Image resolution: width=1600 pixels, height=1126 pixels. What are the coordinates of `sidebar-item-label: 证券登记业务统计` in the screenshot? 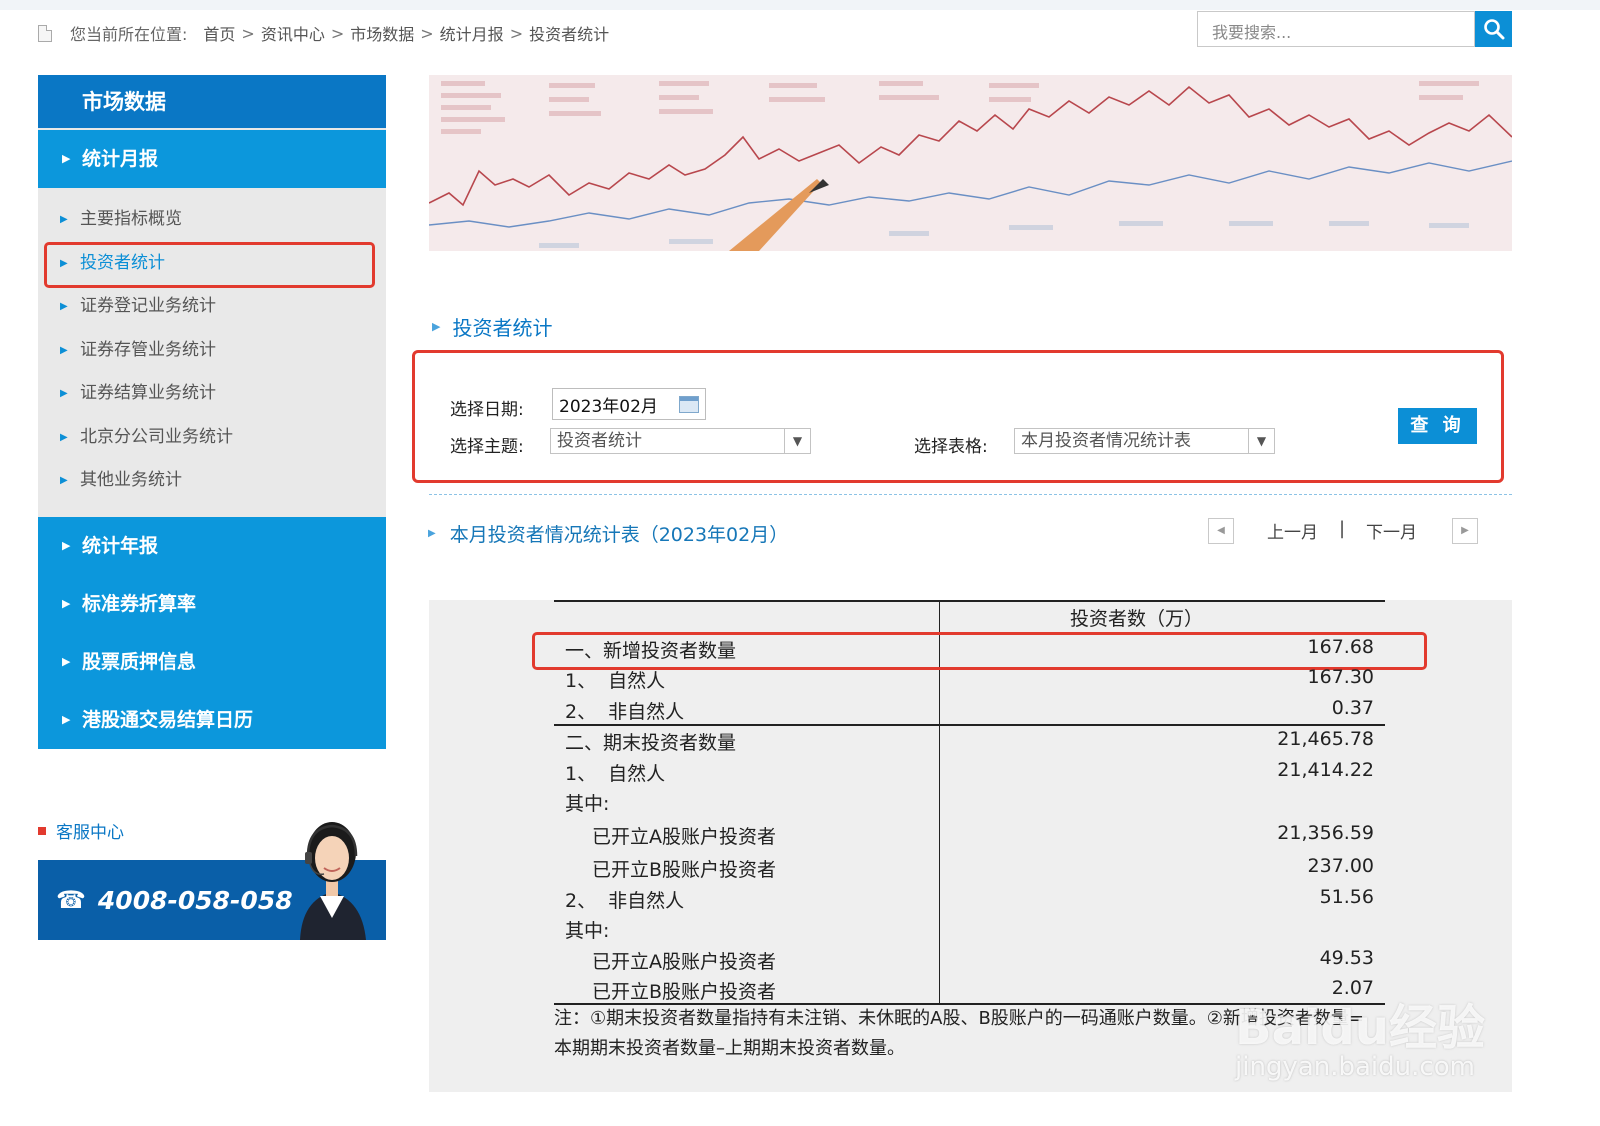 It's located at (148, 306).